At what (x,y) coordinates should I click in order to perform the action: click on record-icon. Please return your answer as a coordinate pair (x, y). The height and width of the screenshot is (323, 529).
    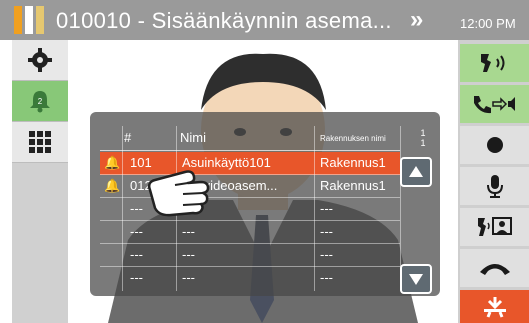
    Looking at the image, I should click on (494, 145).